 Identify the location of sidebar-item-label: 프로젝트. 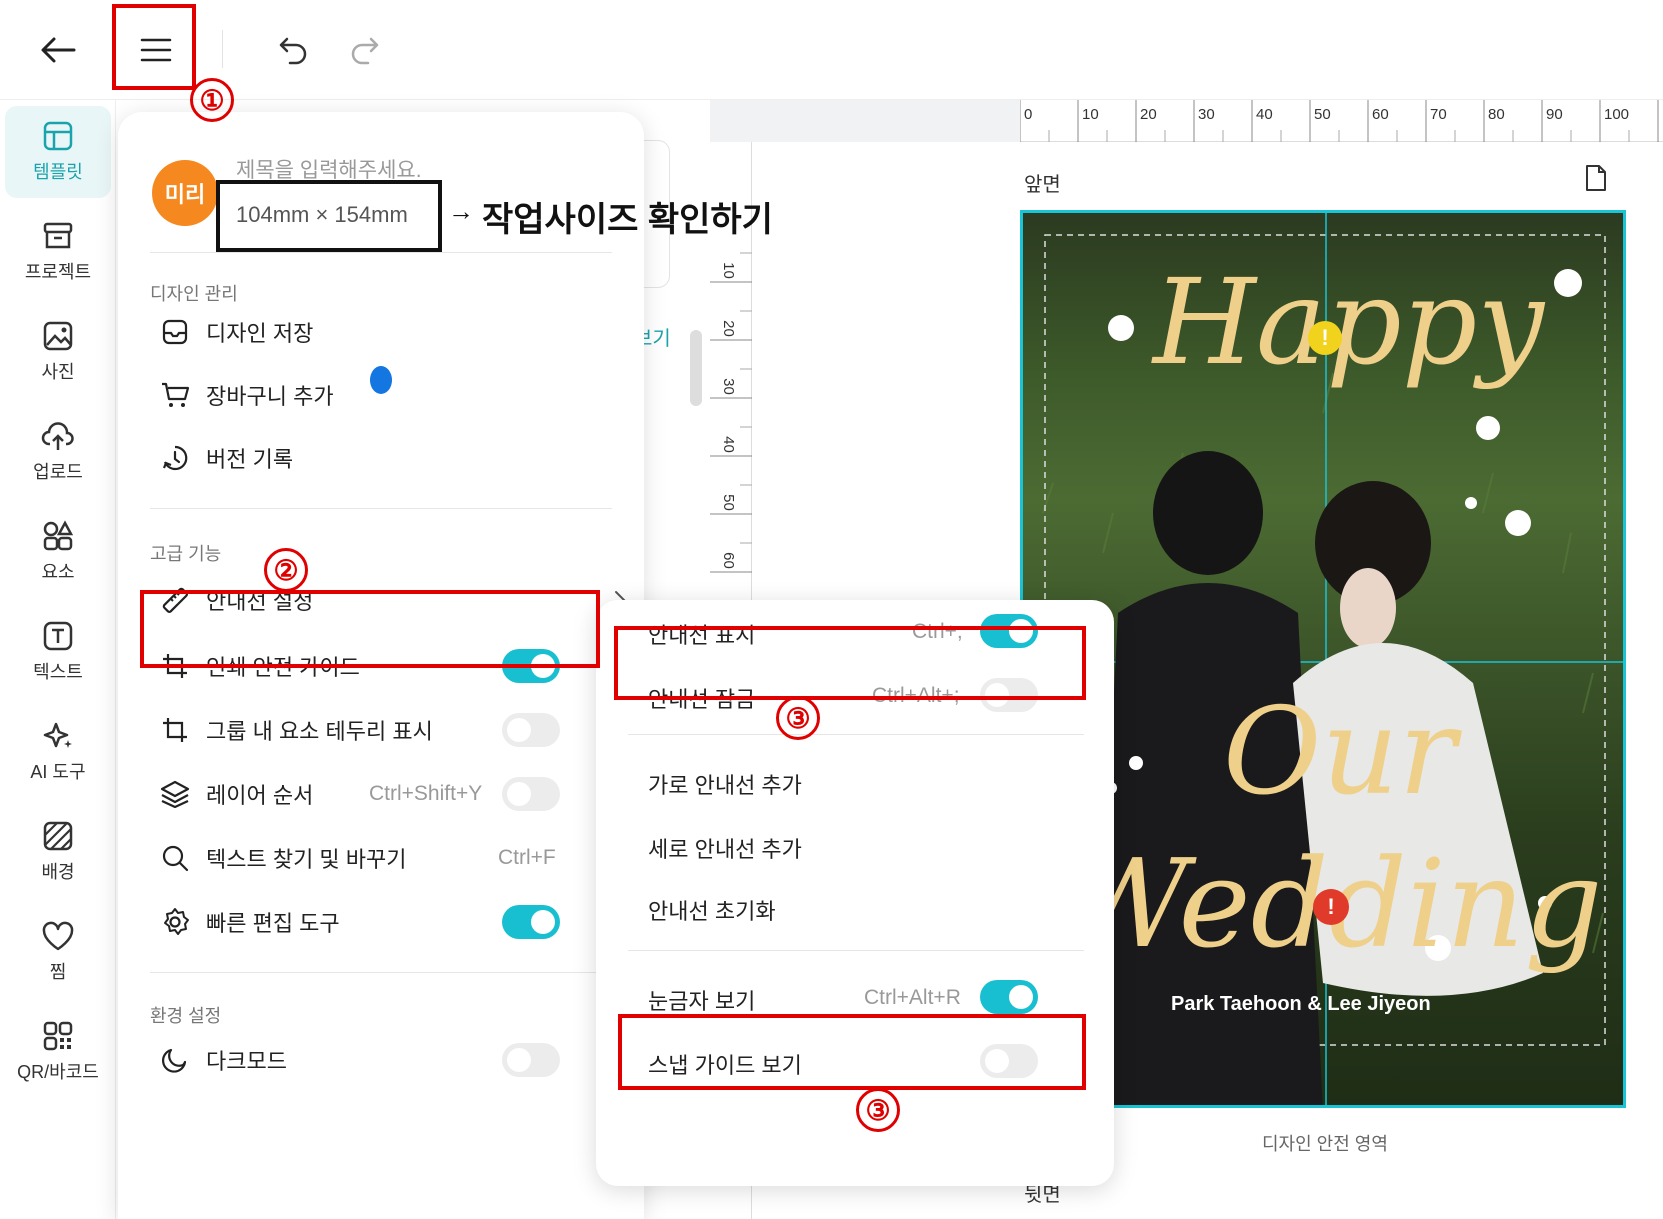
(58, 272).